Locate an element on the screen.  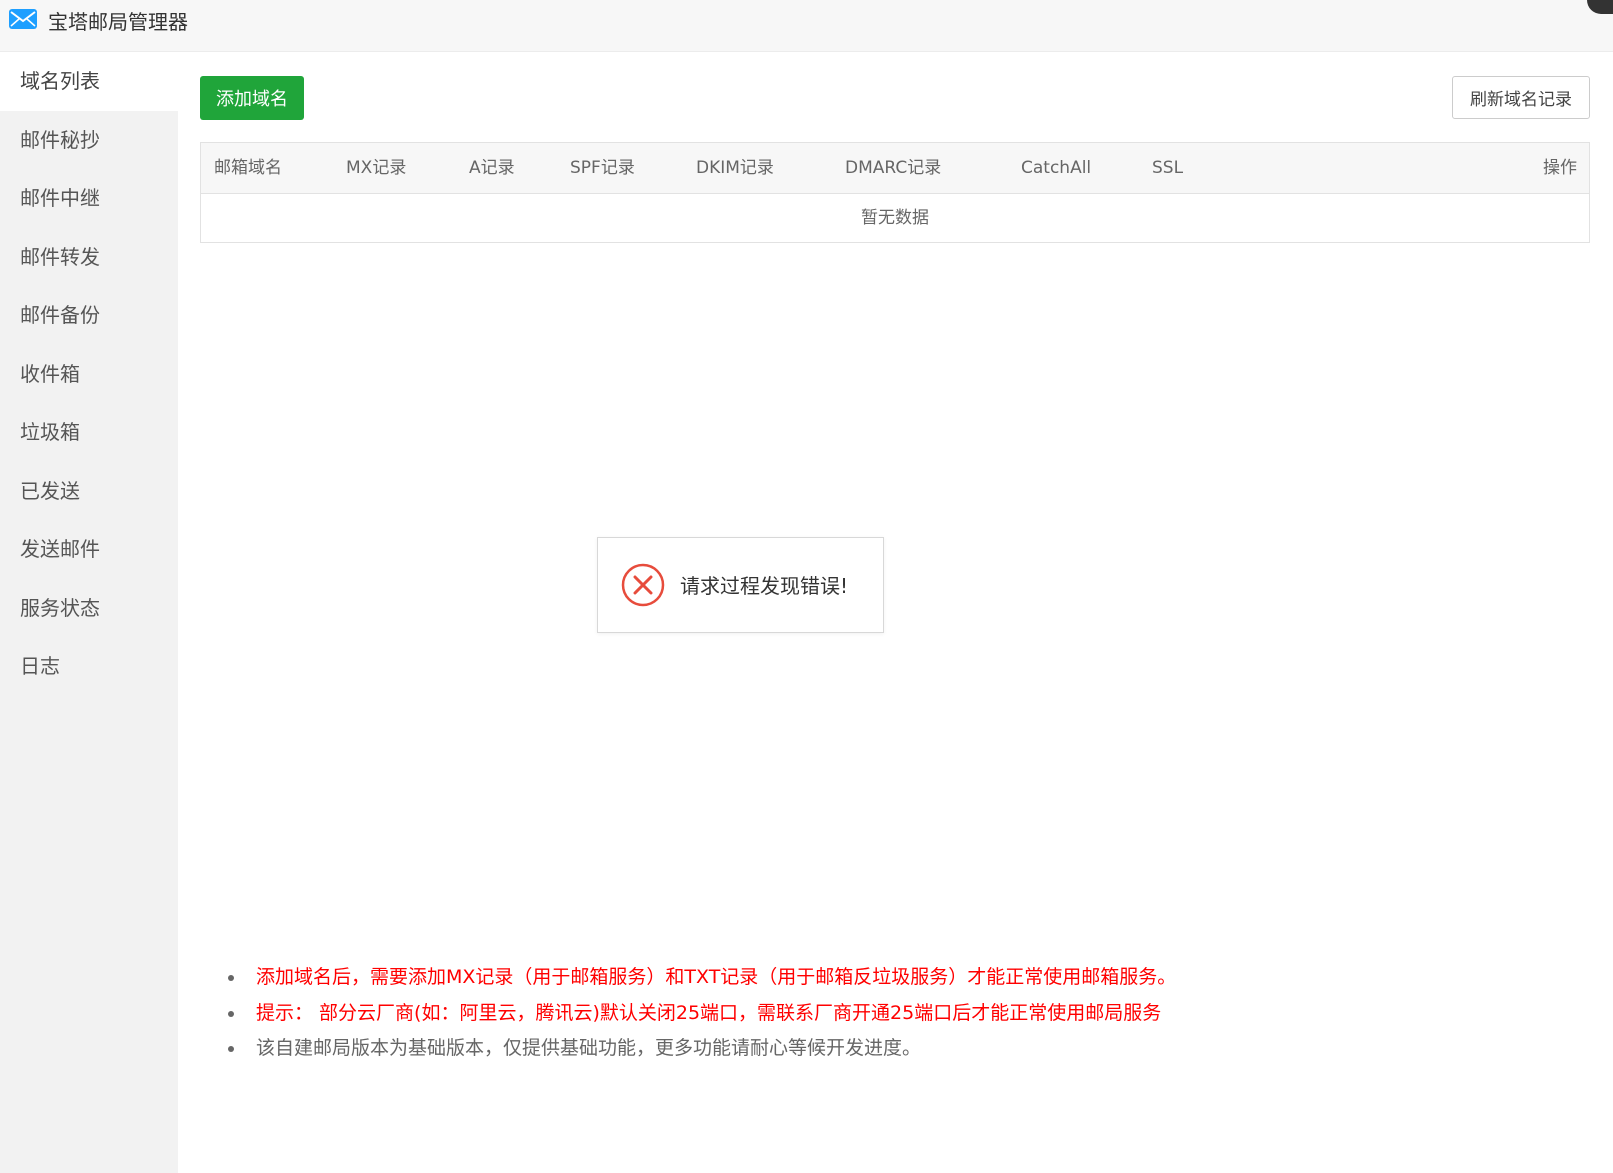
column-header-actions: 操作 is located at coordinates (1560, 168).